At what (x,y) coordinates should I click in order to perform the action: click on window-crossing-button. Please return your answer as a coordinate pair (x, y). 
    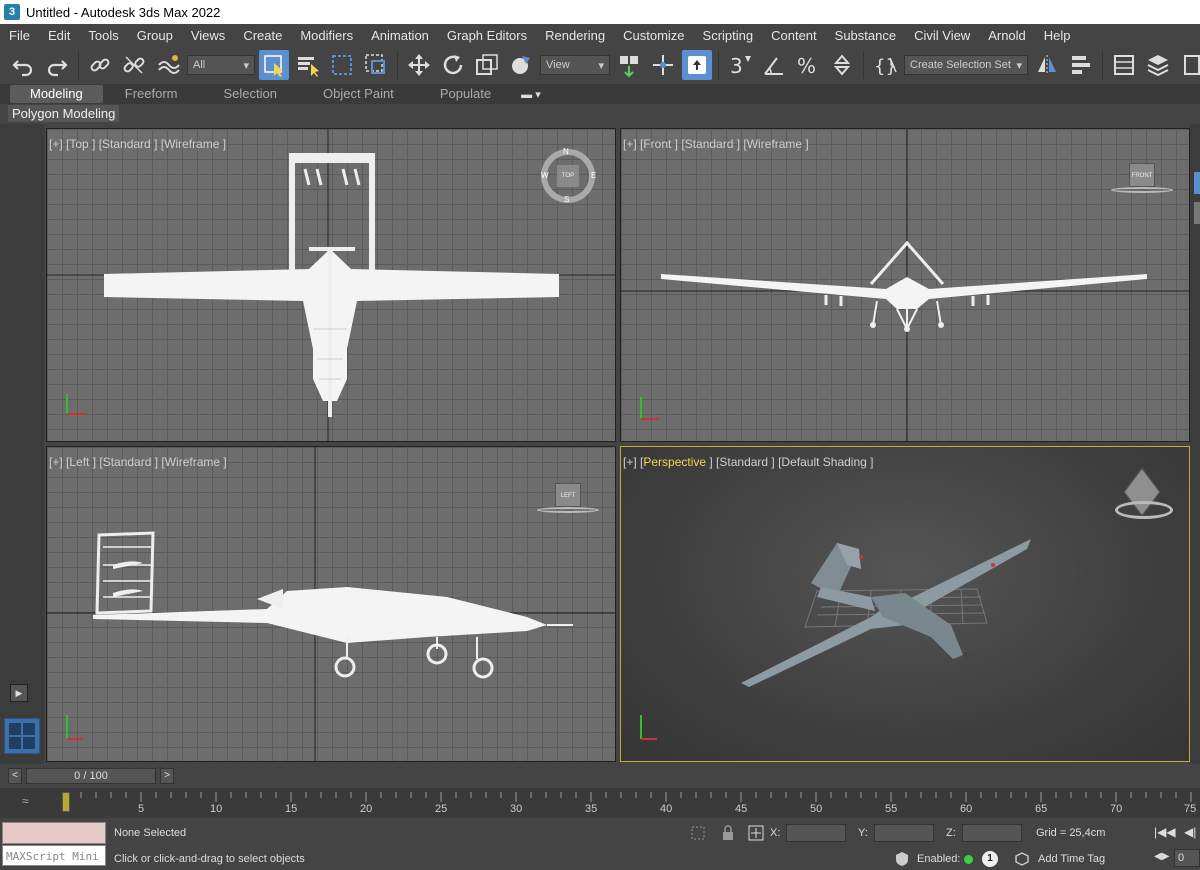
    Looking at the image, I should click on (376, 65).